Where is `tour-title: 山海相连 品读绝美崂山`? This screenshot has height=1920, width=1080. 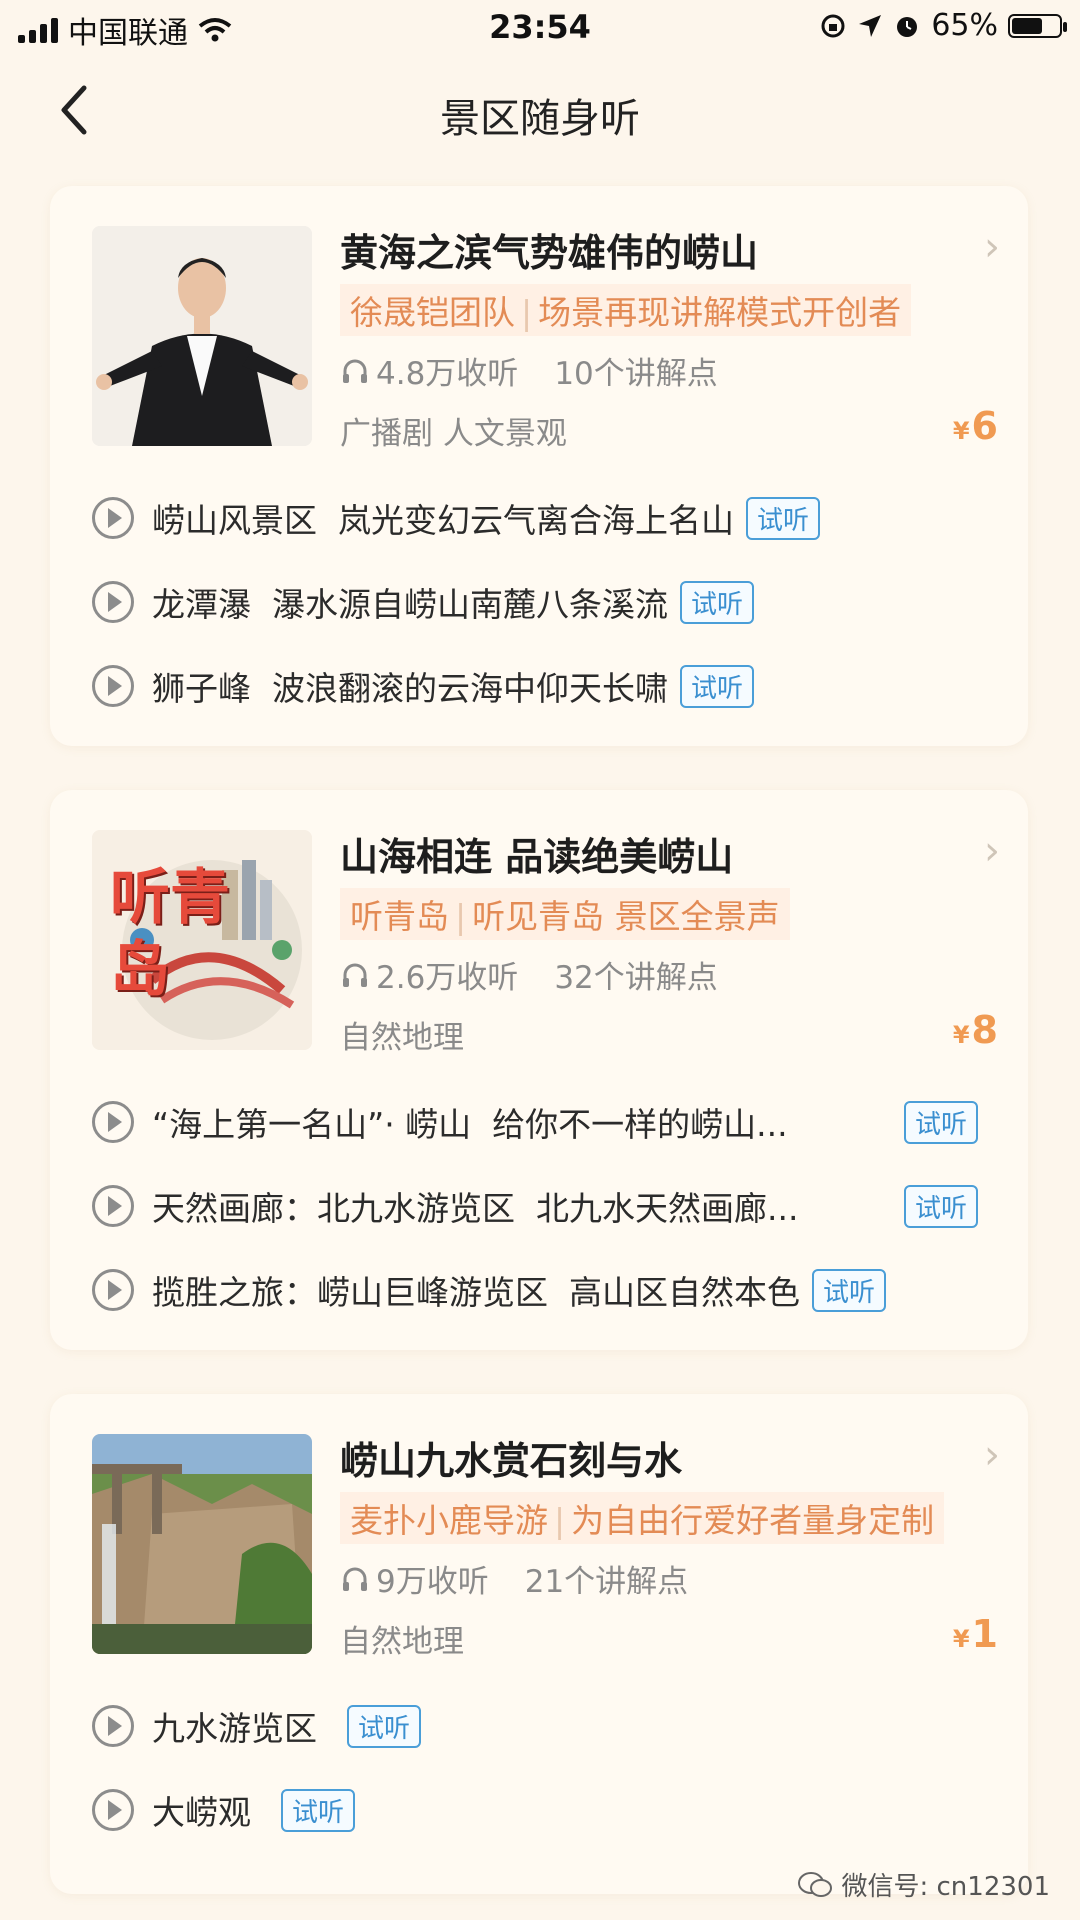 tour-title: 山海相连 品读绝美崂山 is located at coordinates (537, 857).